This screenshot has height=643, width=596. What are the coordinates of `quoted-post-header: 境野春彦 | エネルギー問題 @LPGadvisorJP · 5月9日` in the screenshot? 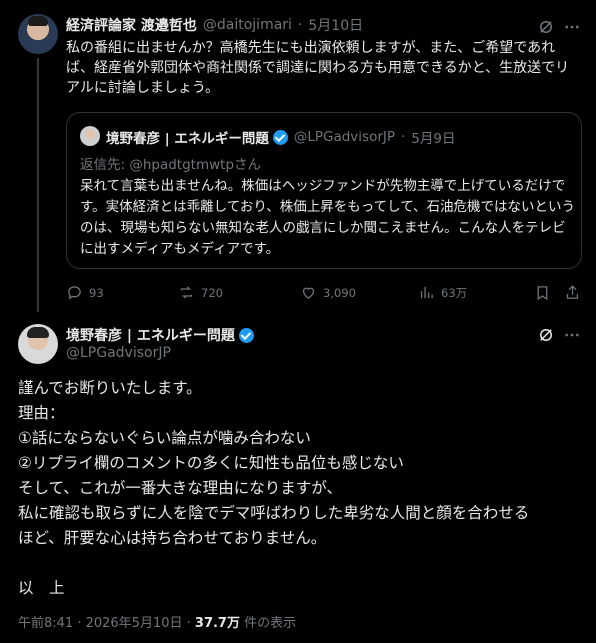 It's located at (281, 137).